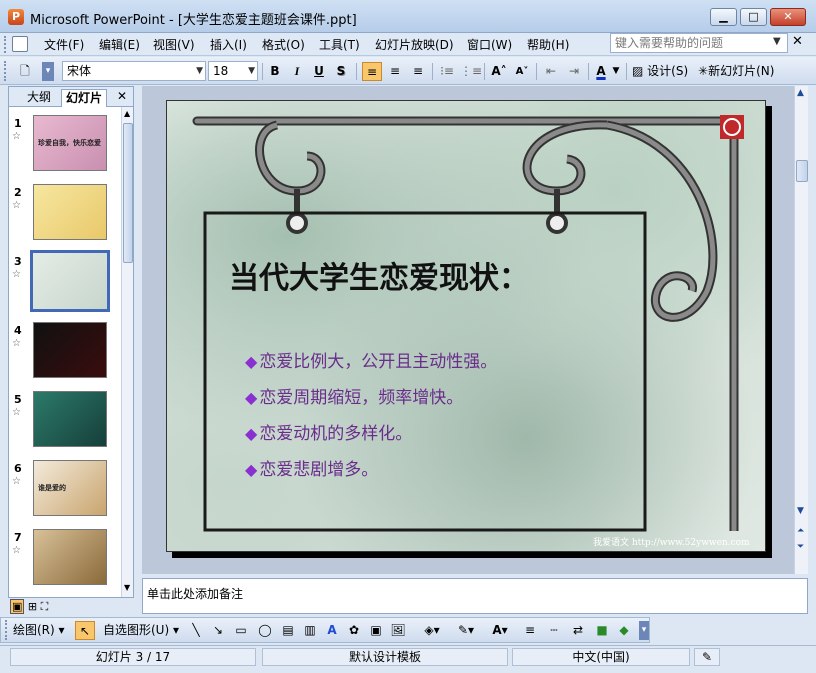 This screenshot has width=816, height=673. What do you see at coordinates (471, 71) in the screenshot?
I see `bullets-icon: ⋮≡` at bounding box center [471, 71].